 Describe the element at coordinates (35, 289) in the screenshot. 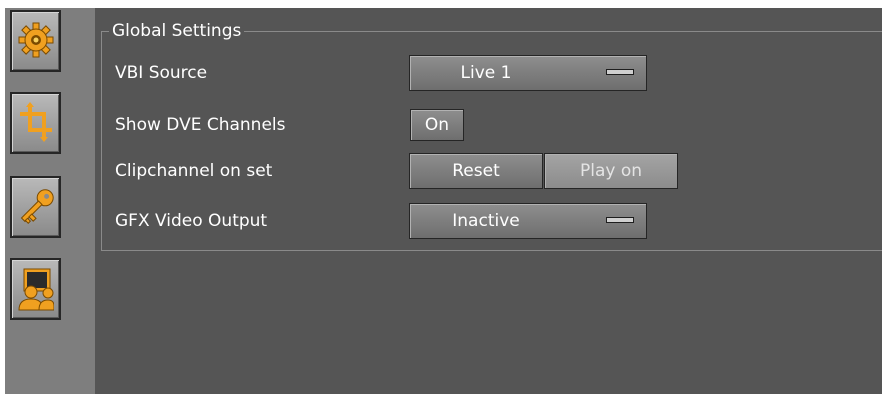

I see `sidebar-item-users` at that location.